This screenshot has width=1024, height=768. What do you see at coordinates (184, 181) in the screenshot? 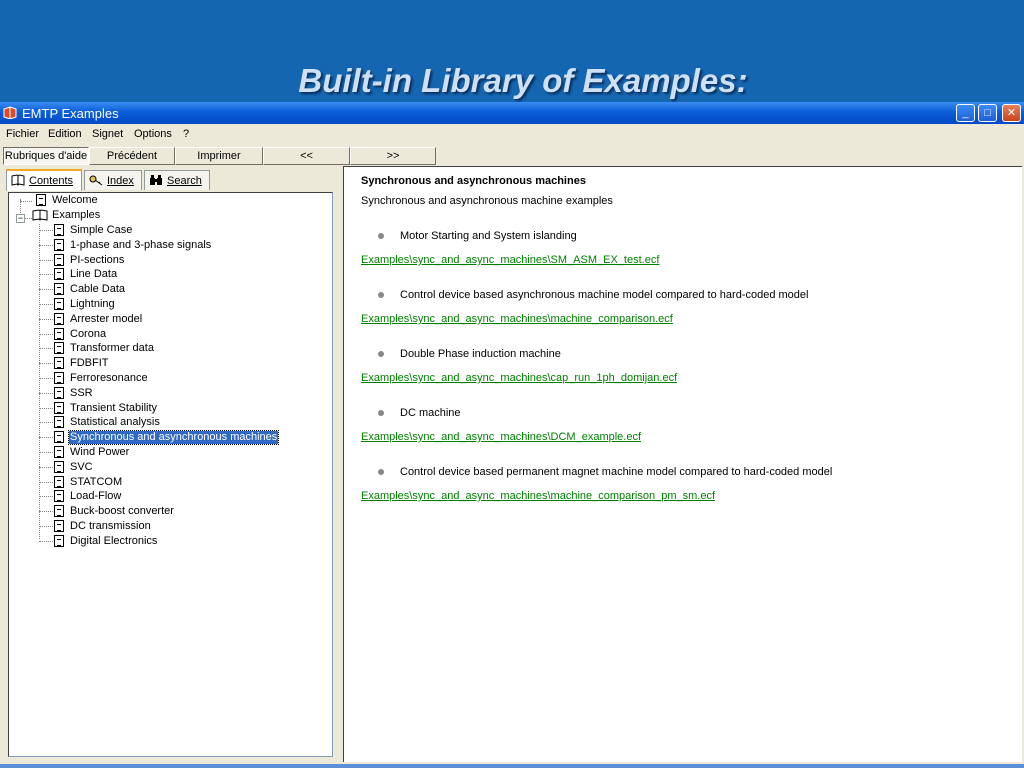
I see `tab-search-label: Search` at bounding box center [184, 181].